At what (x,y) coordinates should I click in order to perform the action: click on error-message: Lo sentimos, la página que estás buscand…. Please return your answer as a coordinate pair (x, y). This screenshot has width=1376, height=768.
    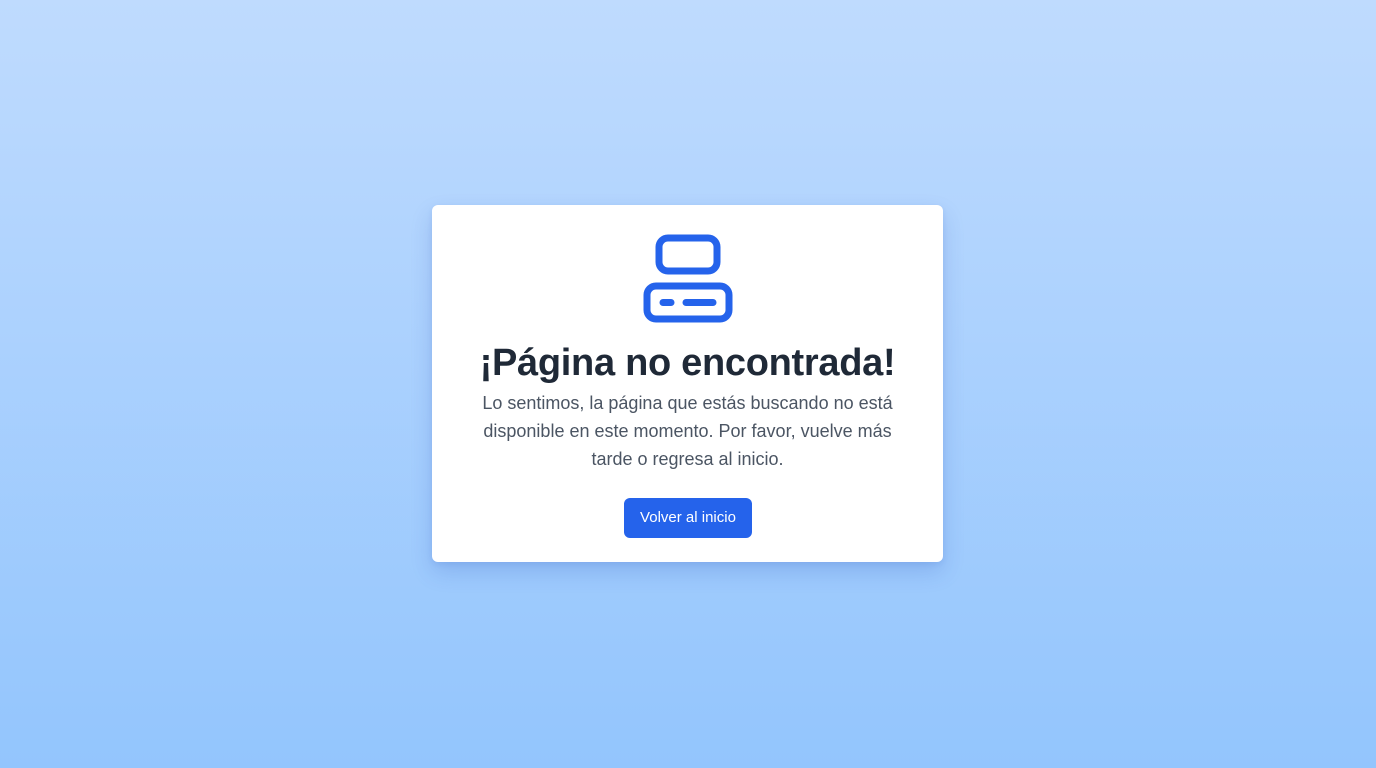
    Looking at the image, I should click on (687, 431).